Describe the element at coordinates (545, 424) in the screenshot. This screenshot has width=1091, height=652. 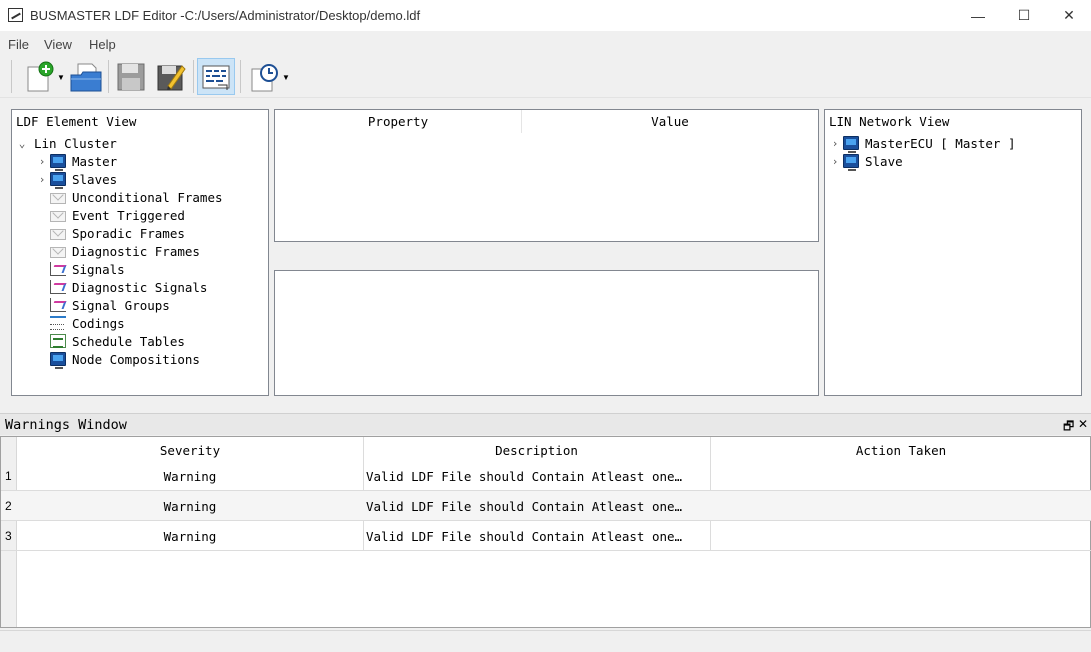
I see `warnings-title-bar: Warnings Window 🗗 ✕` at that location.